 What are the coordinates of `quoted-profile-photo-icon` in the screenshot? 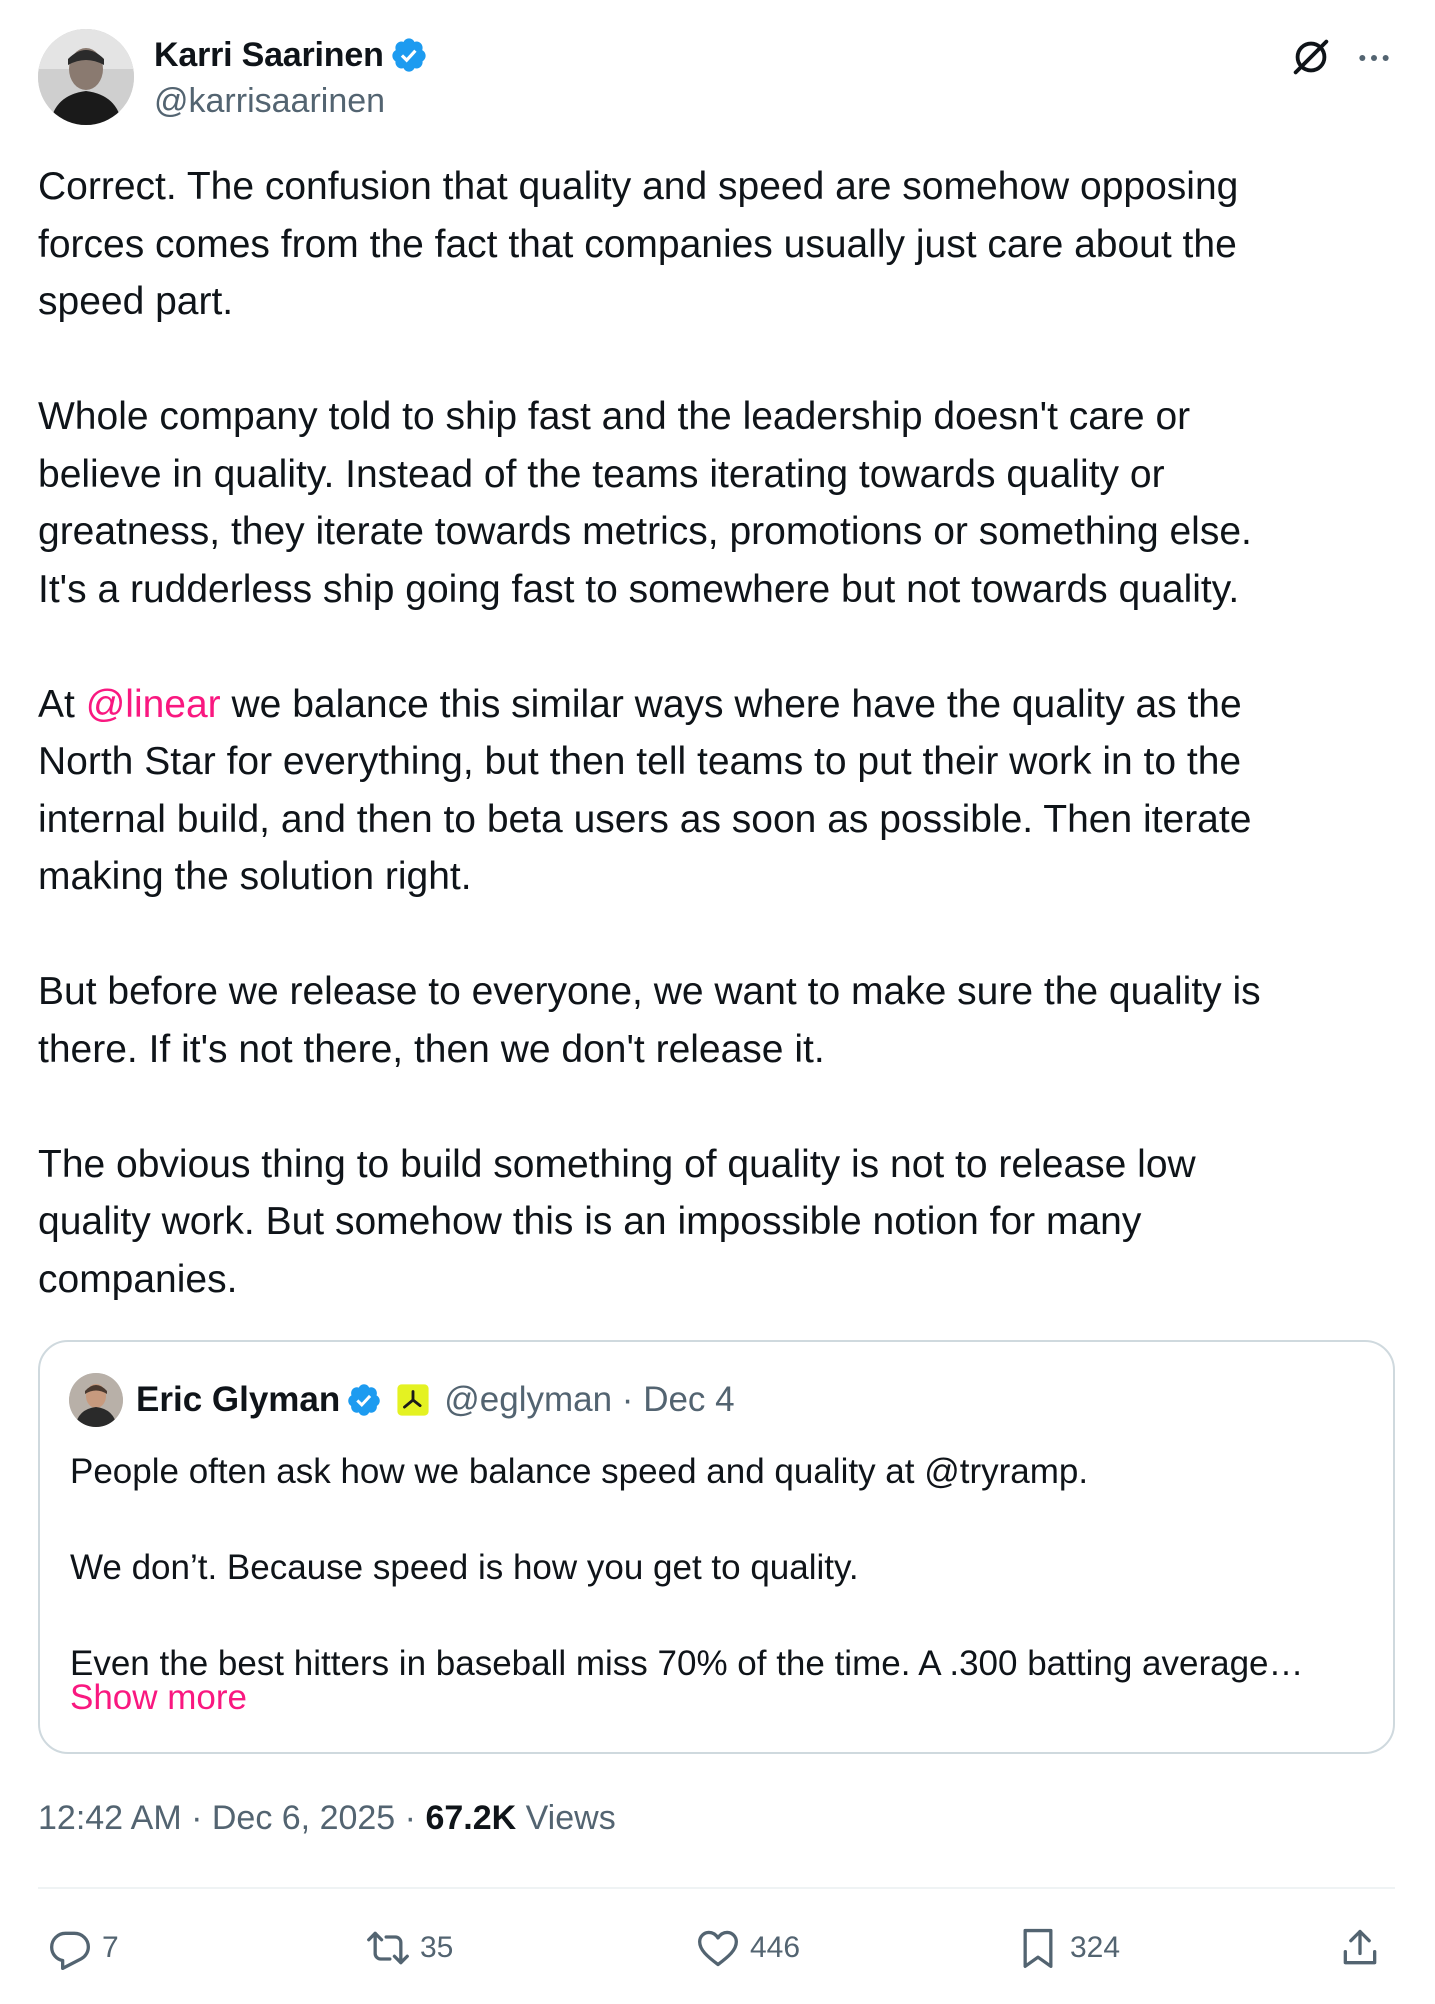 It's located at (96, 1400).